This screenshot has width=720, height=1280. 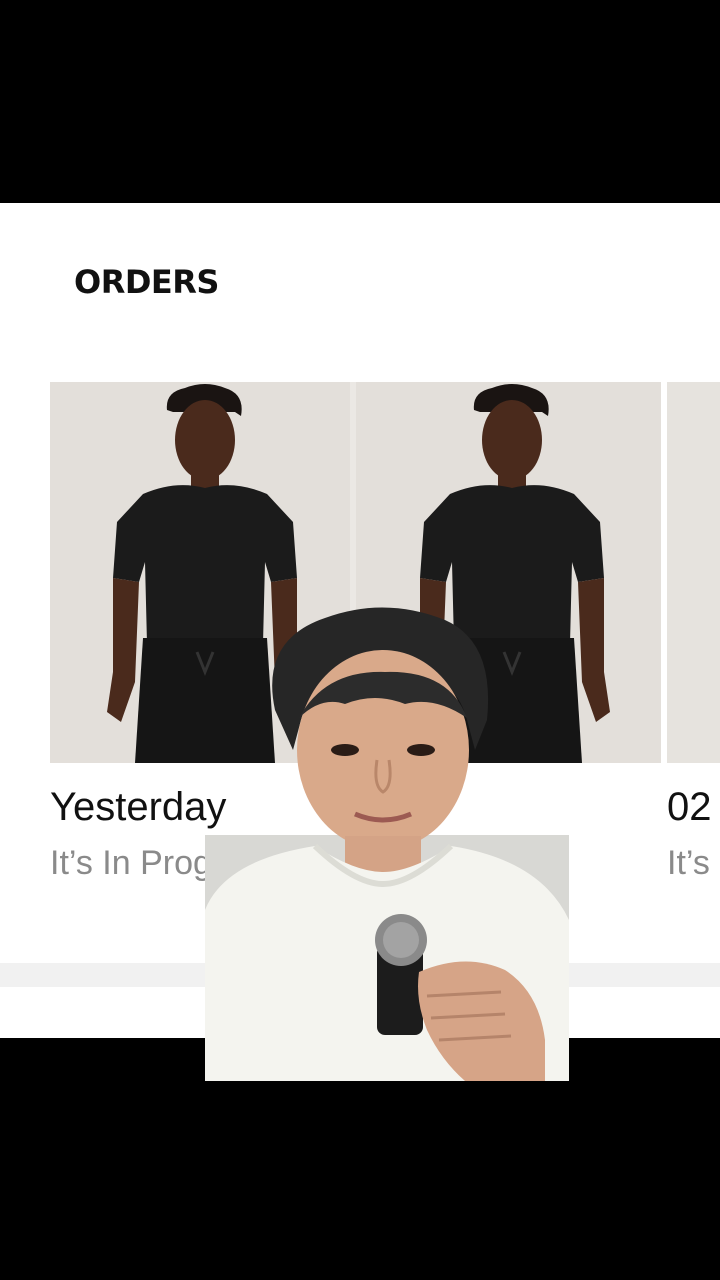 I want to click on order-card: 02 It’s, so click(x=693, y=632).